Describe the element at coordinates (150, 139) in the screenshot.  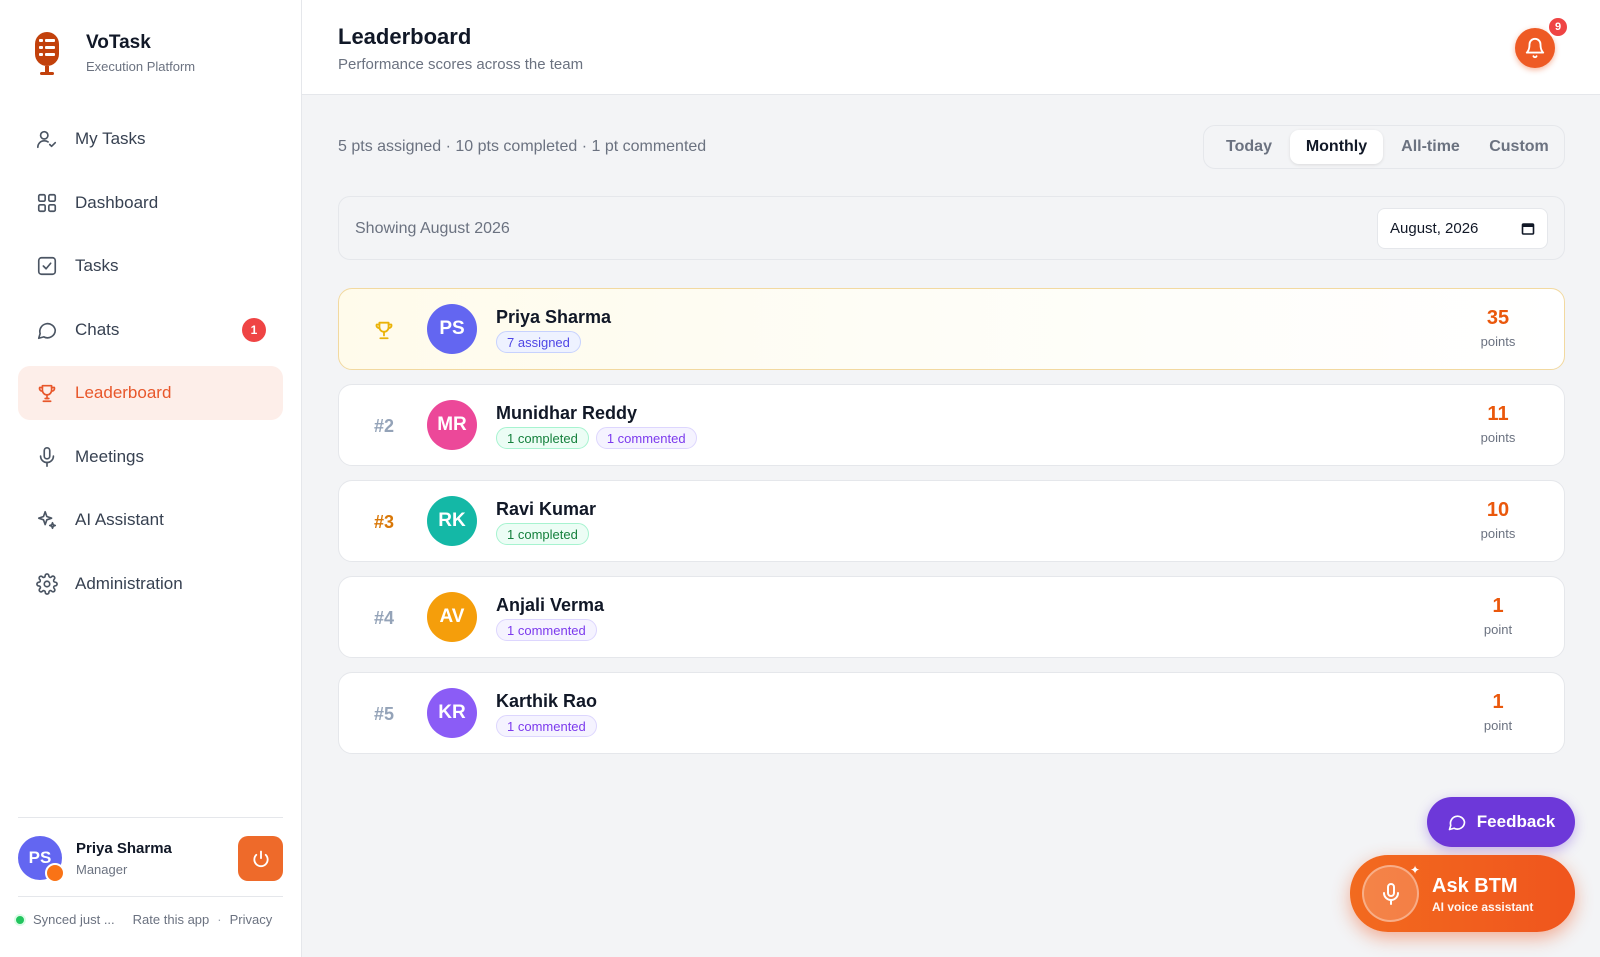
I see `sidebar-item-my-tasks: My Tasks` at that location.